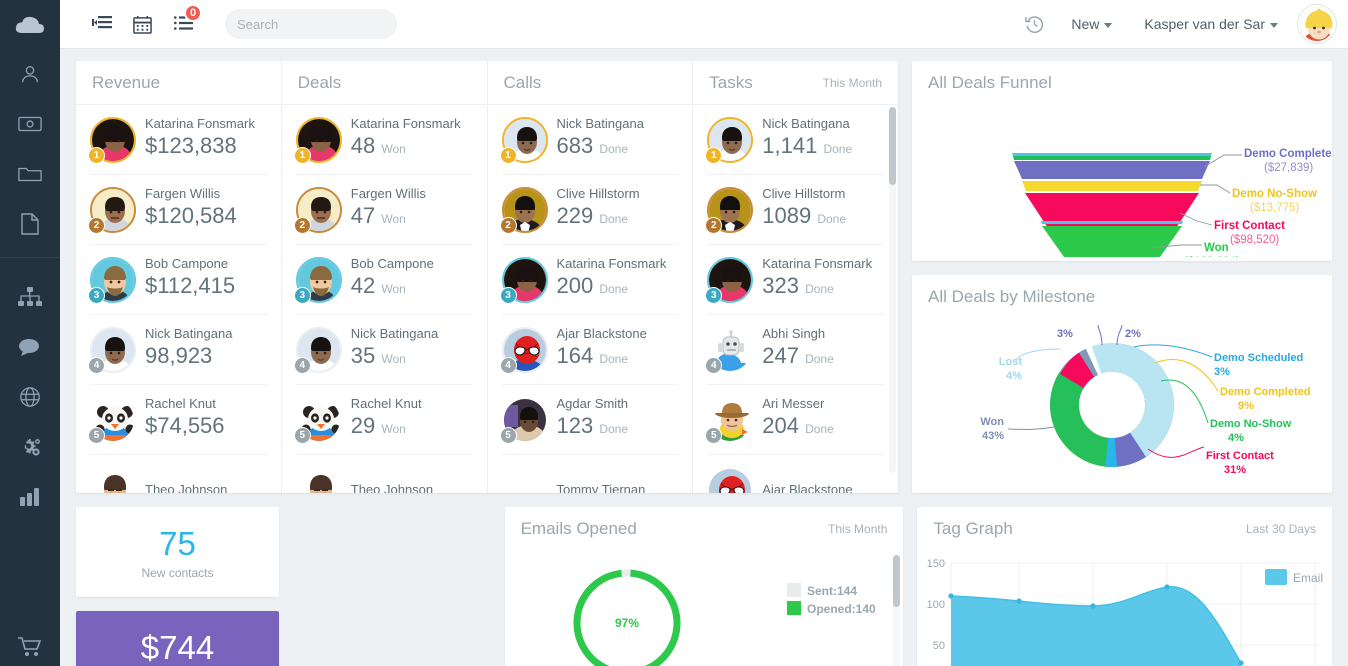 This screenshot has width=1348, height=666. Describe the element at coordinates (177, 552) in the screenshot. I see `stat-tile: 75 New contacts` at that location.